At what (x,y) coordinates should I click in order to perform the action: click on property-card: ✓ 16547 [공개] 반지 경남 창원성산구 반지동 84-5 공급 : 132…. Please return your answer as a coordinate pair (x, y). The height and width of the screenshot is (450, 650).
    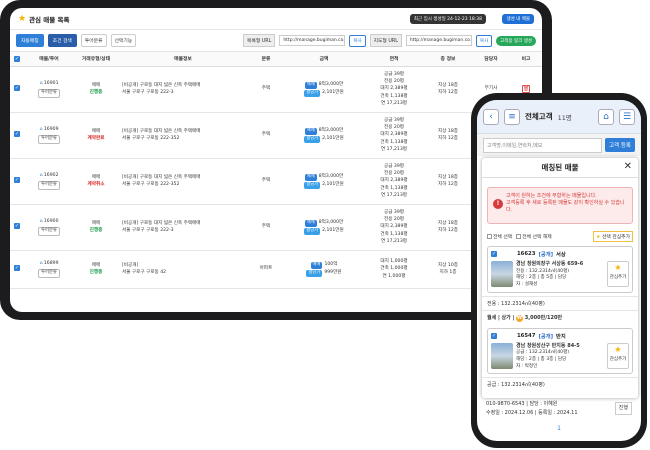
    Looking at the image, I should click on (560, 351).